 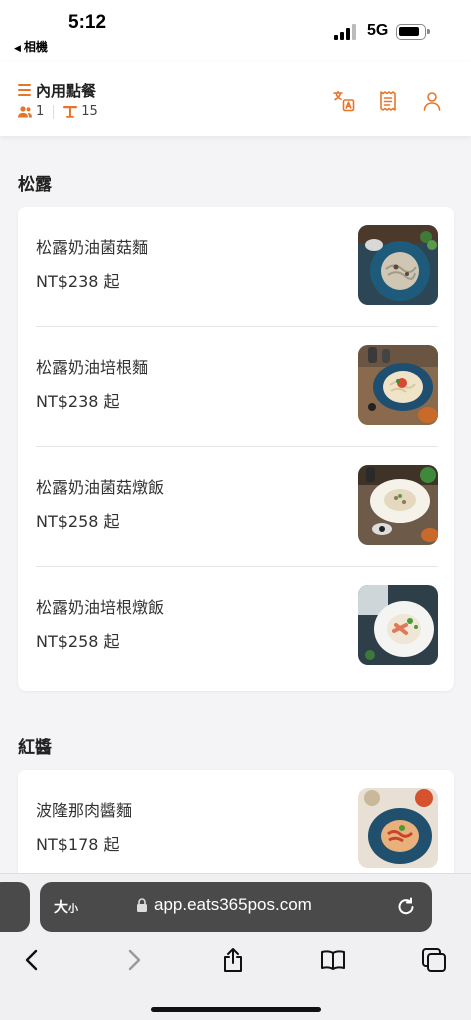 What do you see at coordinates (84, 810) in the screenshot?
I see `item-name: 波隆那肉醬麵` at bounding box center [84, 810].